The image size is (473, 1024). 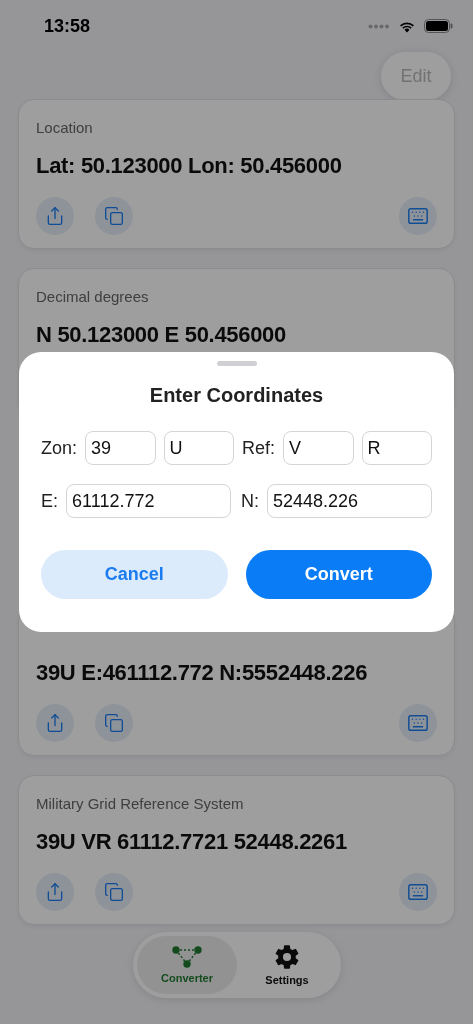 What do you see at coordinates (236, 363) in the screenshot?
I see `drag-handle` at bounding box center [236, 363].